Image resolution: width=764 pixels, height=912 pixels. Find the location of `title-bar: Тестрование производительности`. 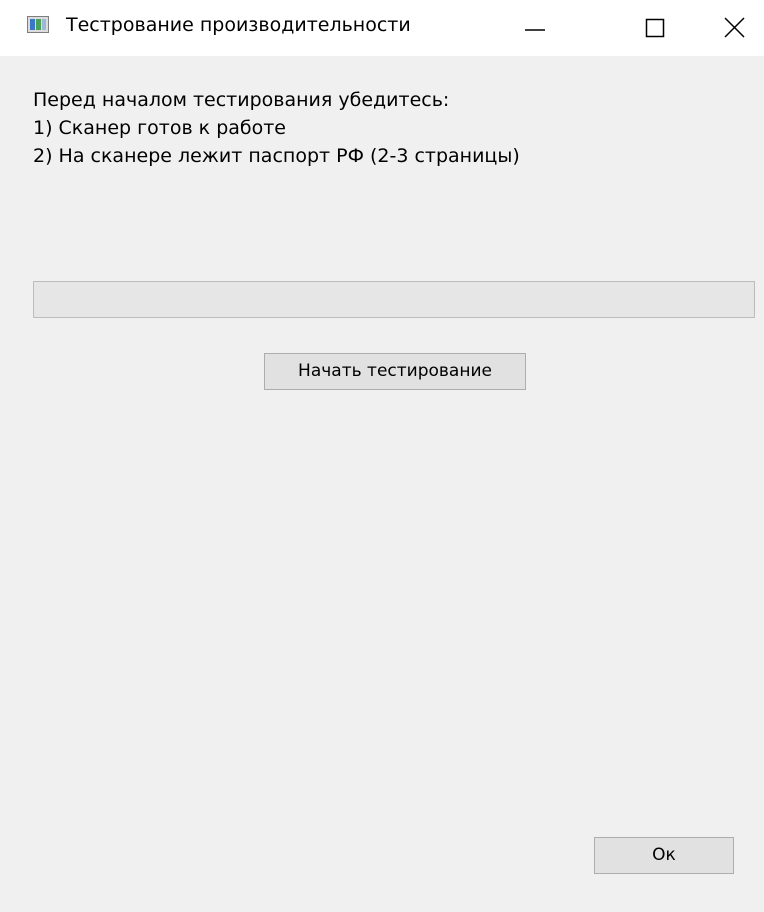

title-bar: Тестрование производительности is located at coordinates (382, 28).